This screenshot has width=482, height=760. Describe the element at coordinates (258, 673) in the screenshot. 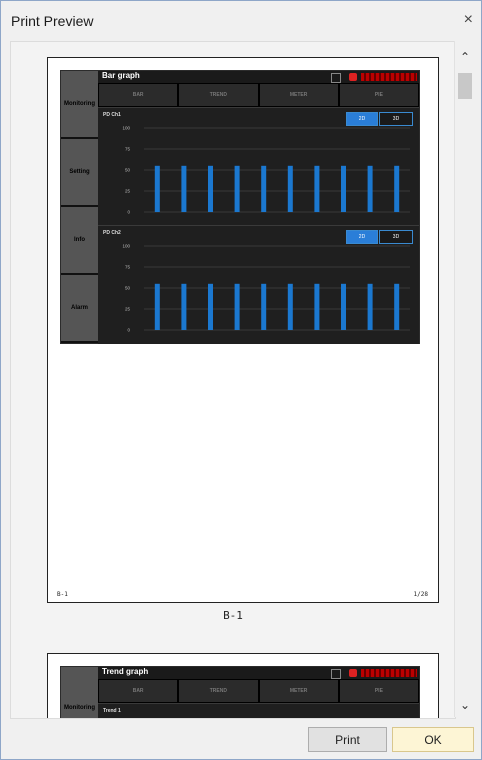

I see `screen-header: Trend graph` at that location.